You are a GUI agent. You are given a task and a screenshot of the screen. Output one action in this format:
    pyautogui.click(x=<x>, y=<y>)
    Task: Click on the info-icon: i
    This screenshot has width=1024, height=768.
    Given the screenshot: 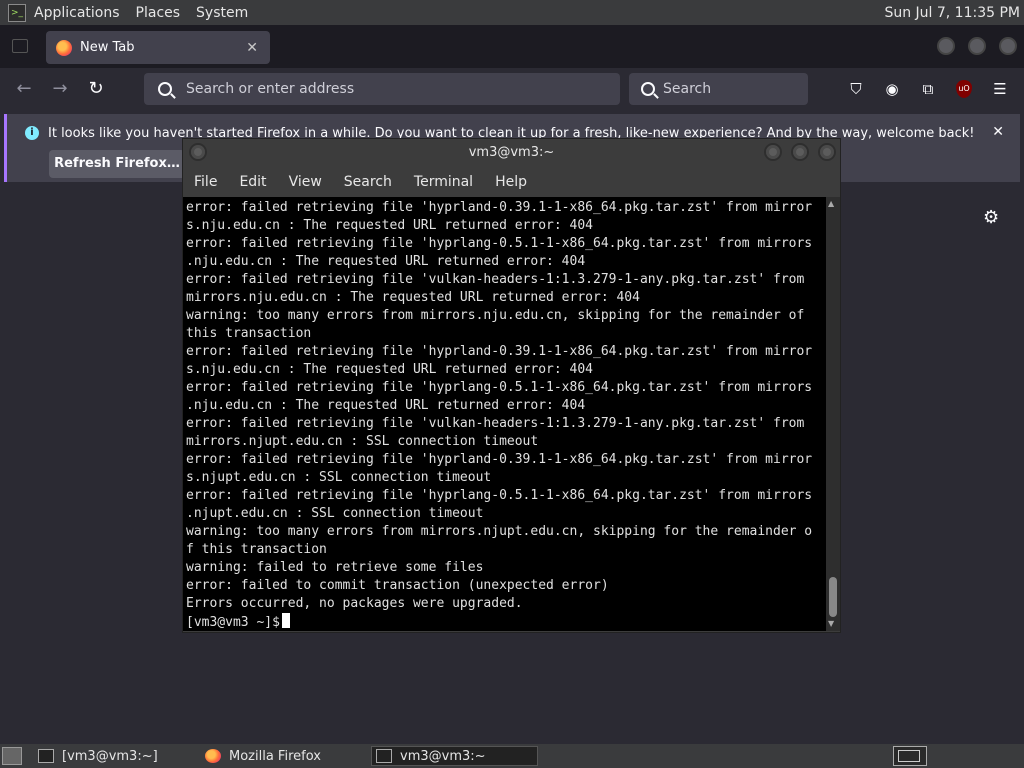 What is the action you would take?
    pyautogui.click(x=32, y=133)
    